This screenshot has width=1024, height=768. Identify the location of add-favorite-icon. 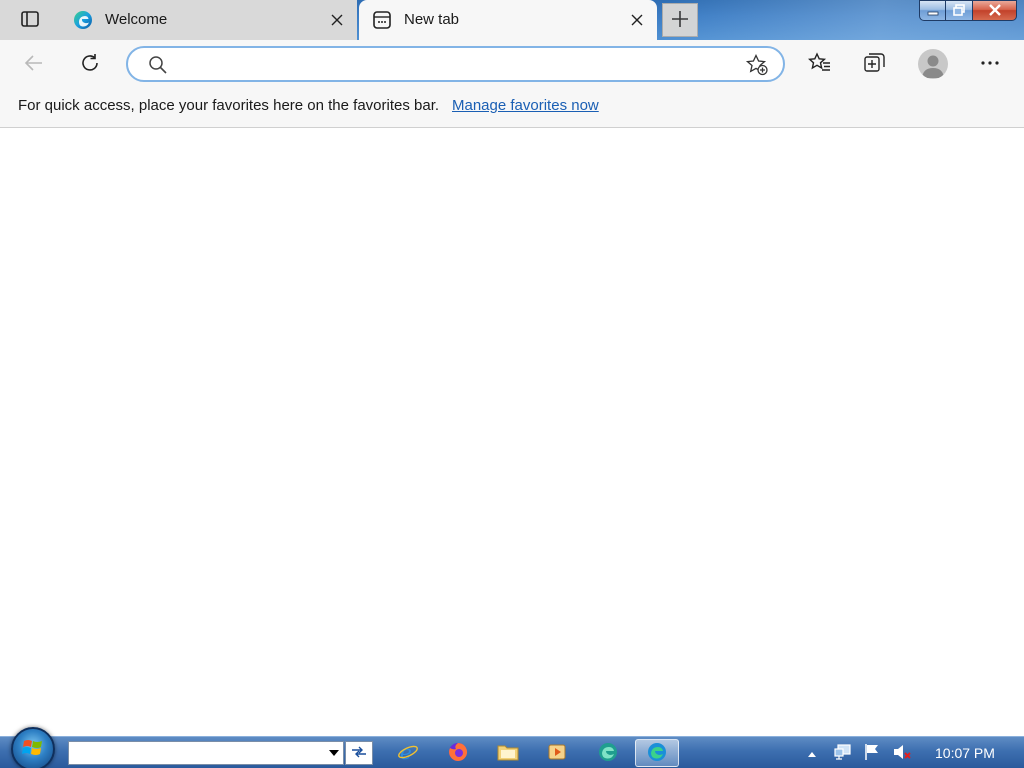
(757, 66).